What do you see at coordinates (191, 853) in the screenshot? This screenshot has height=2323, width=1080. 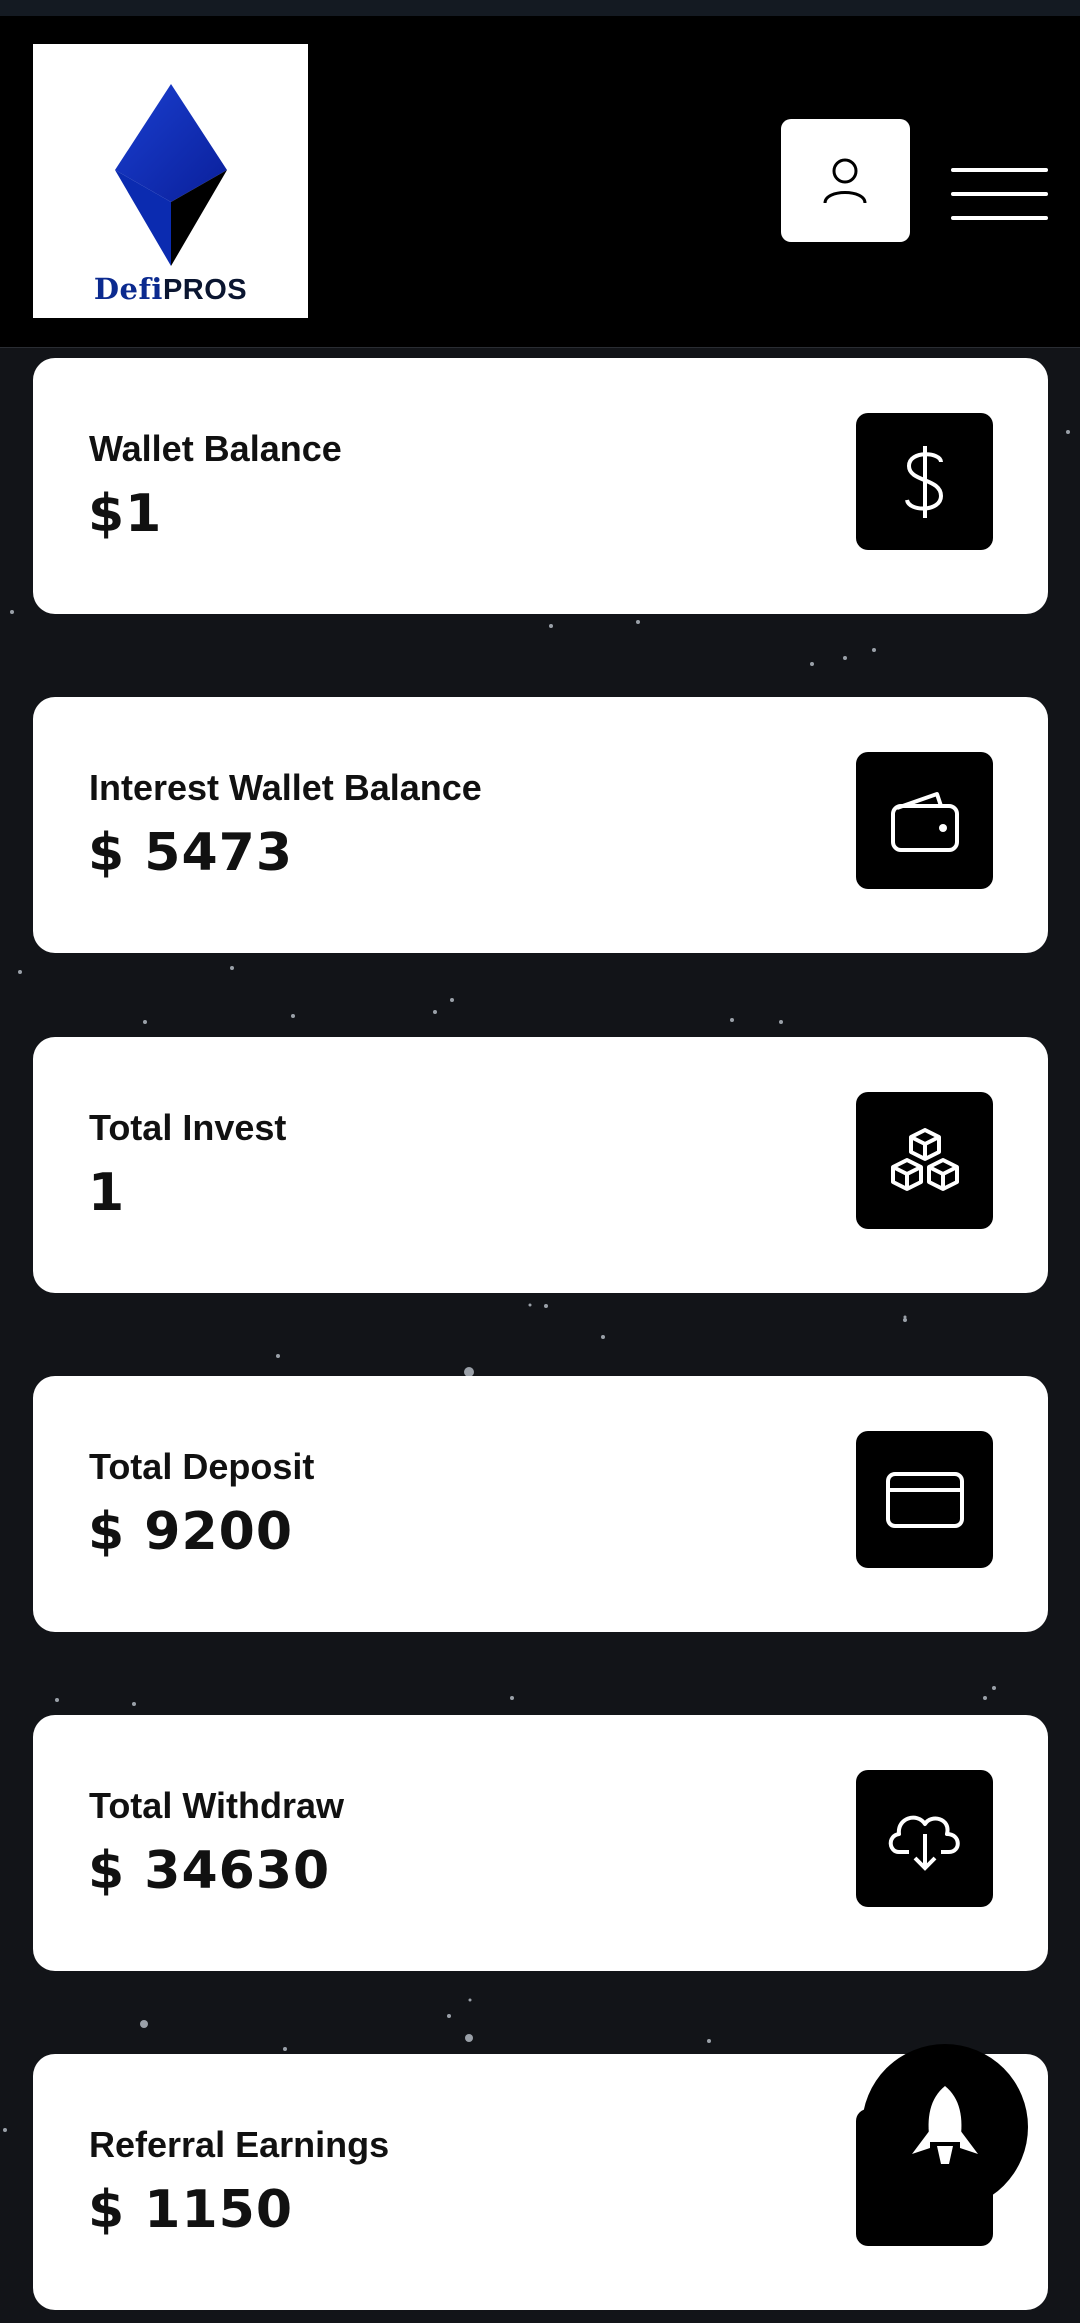 I see `card-value: $ 5473` at bounding box center [191, 853].